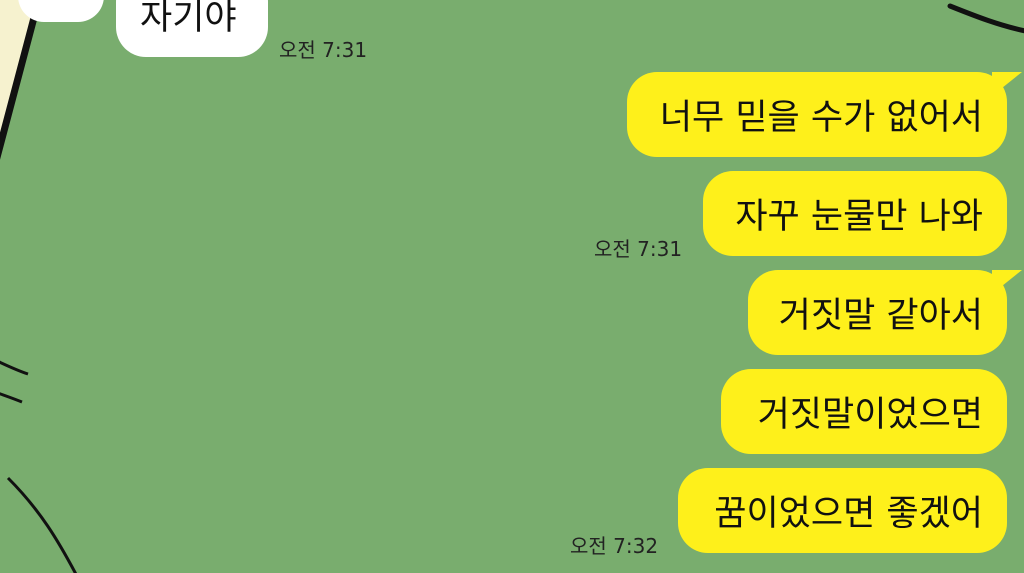 The height and width of the screenshot is (573, 1024). What do you see at coordinates (870, 415) in the screenshot?
I see `outgoing-message-text: 거짓말이었으면` at bounding box center [870, 415].